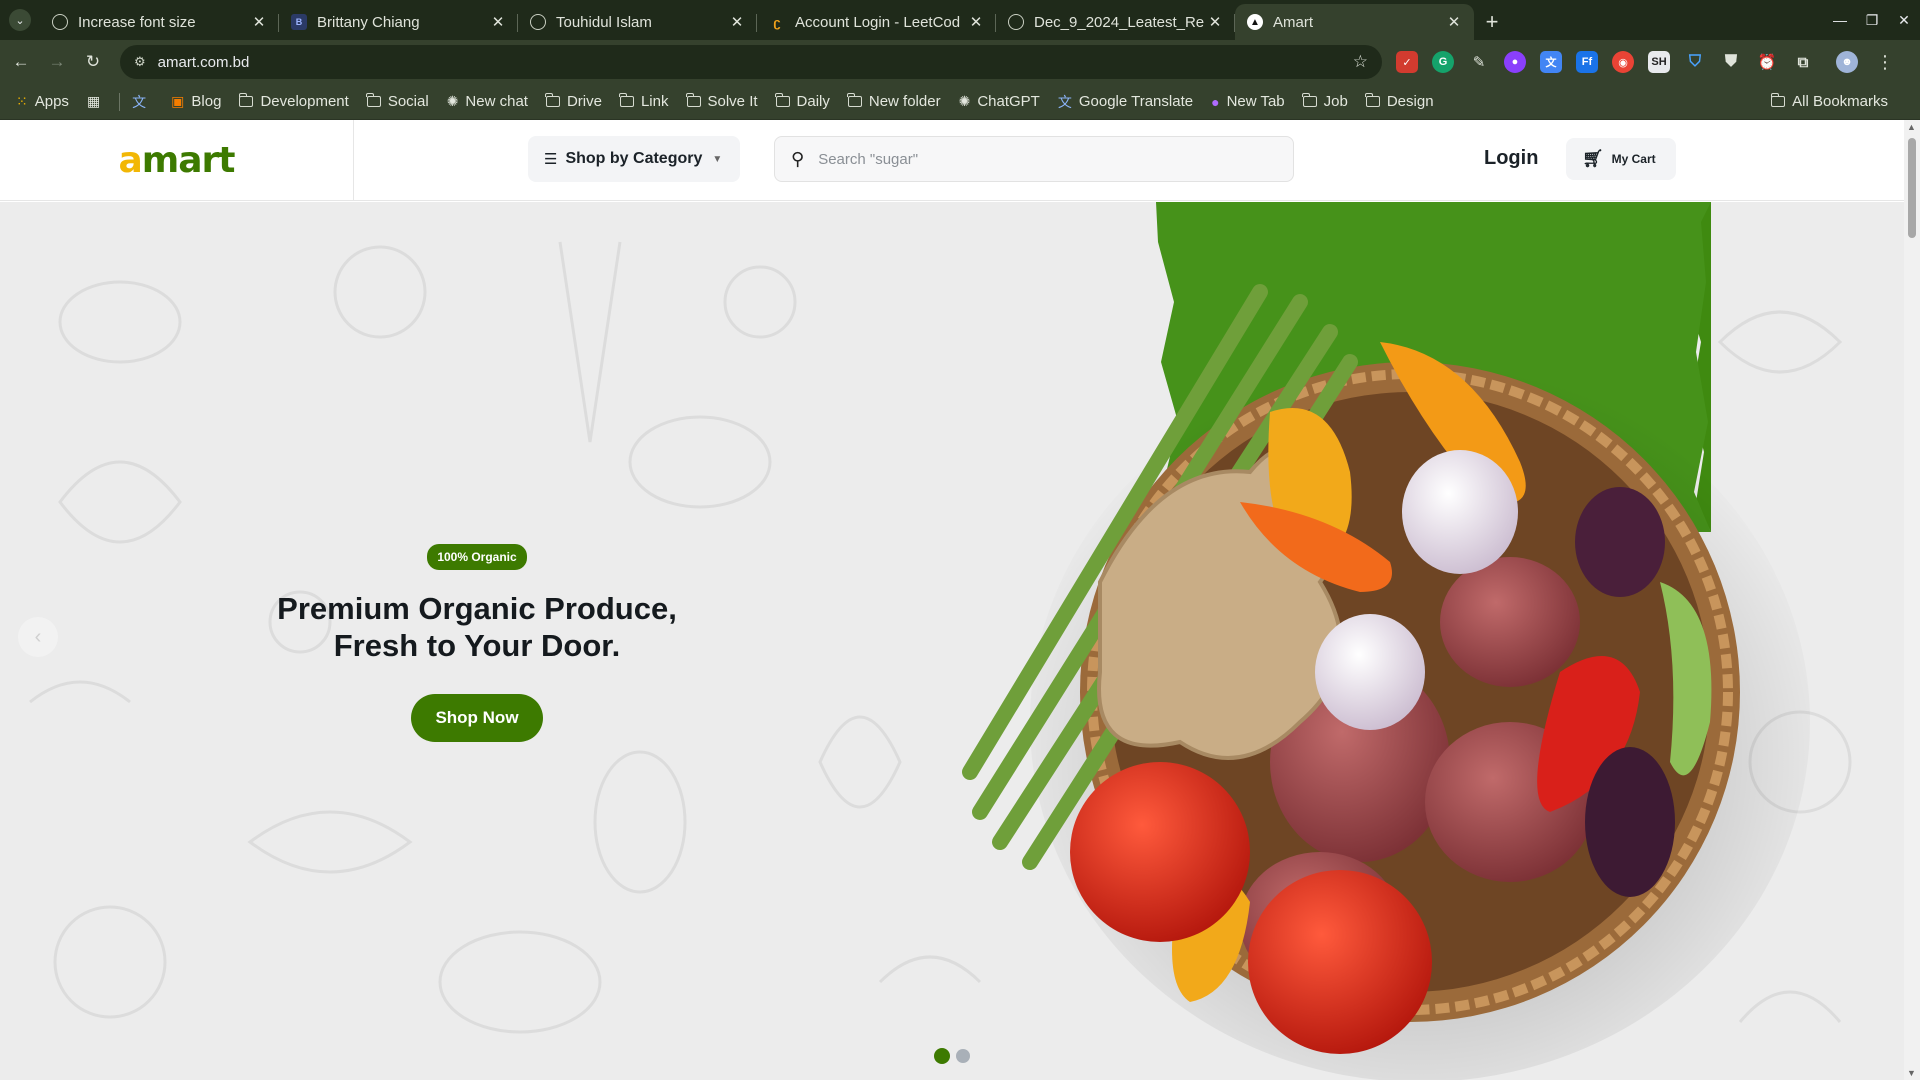 Image resolution: width=1920 pixels, height=1080 pixels. Describe the element at coordinates (93, 62) in the screenshot. I see `reload-icon: ↻` at that location.